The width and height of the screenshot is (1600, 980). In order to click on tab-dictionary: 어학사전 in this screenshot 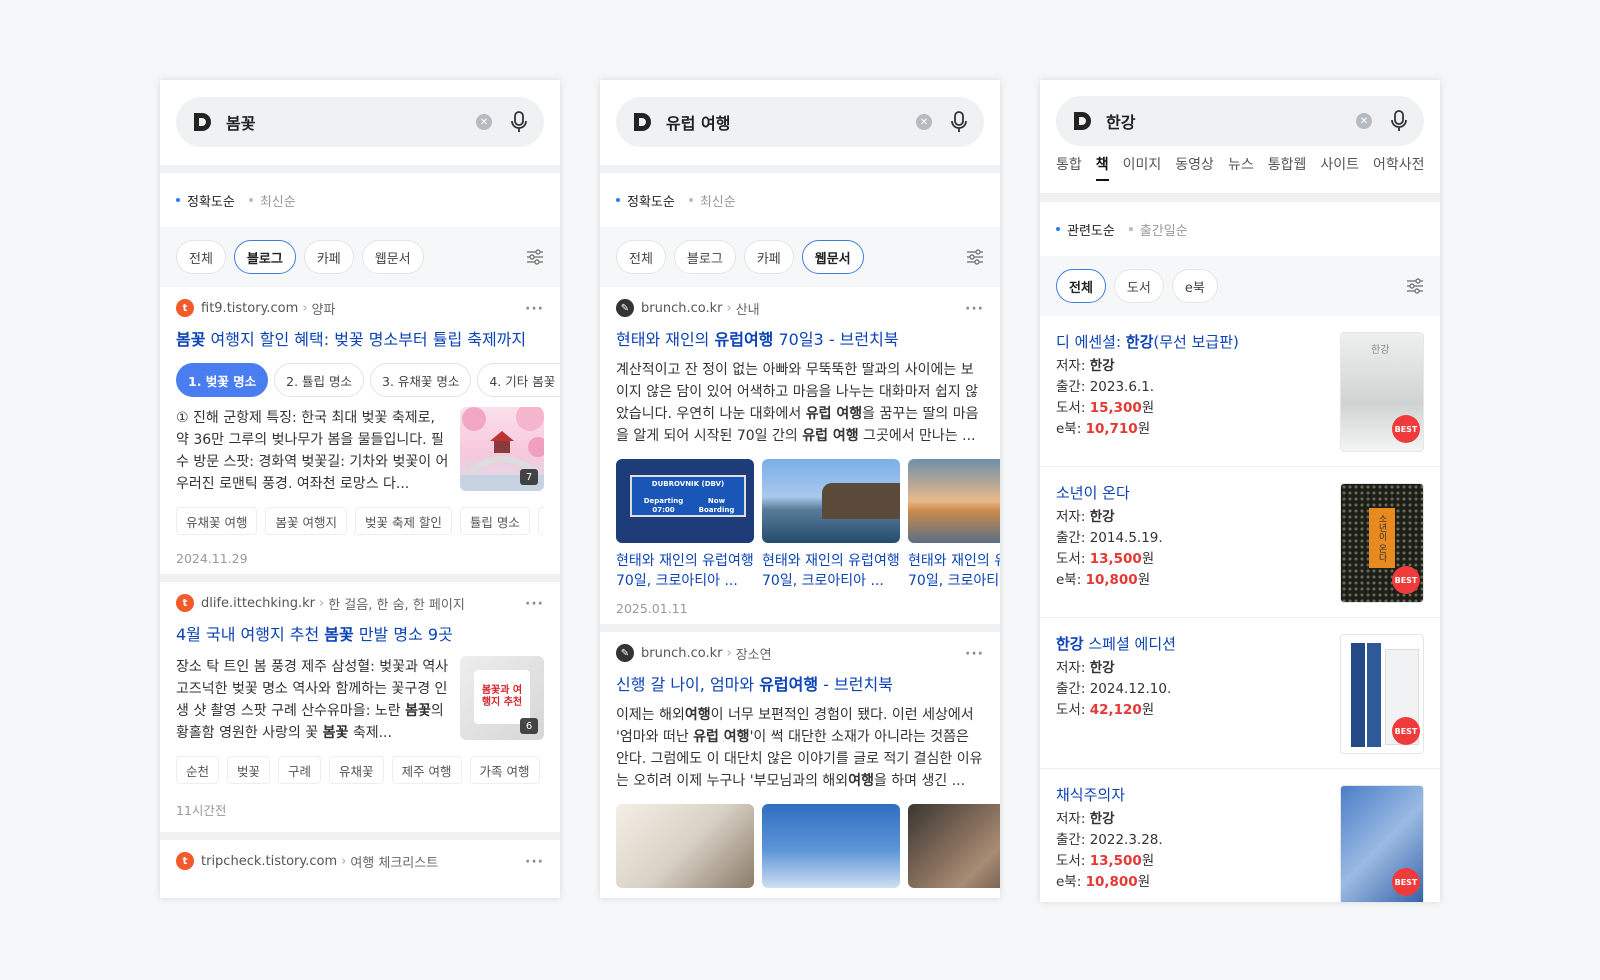, I will do `click(1399, 173)`.